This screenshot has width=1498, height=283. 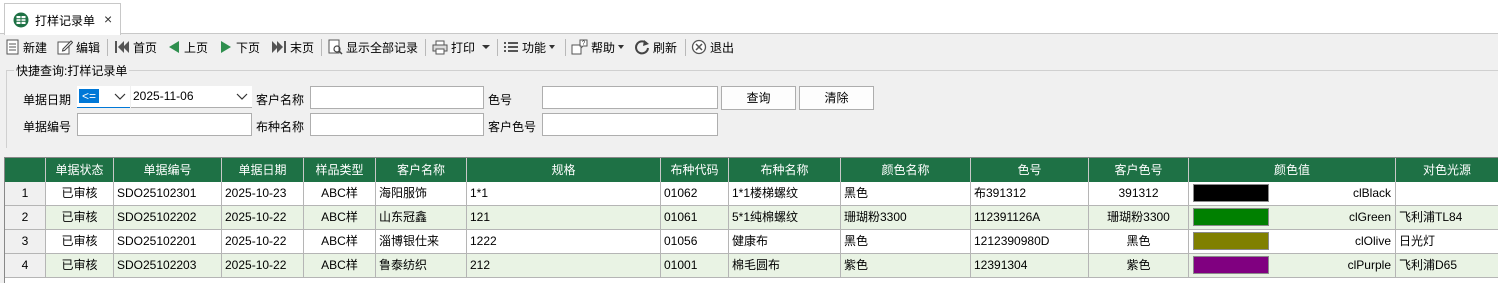 What do you see at coordinates (25, 242) in the screenshot?
I see `row-number-cell: 3` at bounding box center [25, 242].